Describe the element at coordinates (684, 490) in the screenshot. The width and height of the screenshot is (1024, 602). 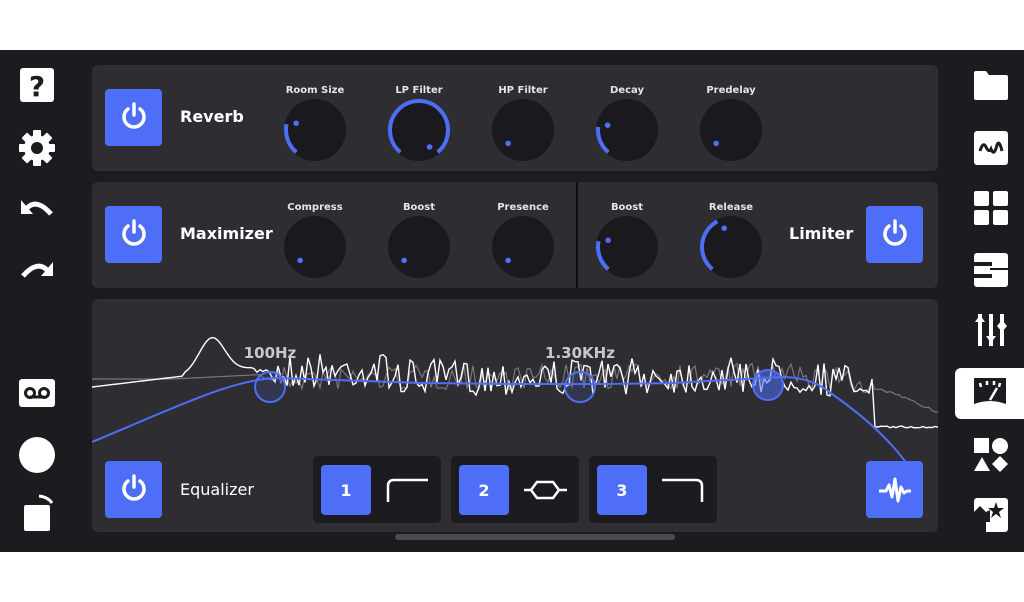
I see `low-pass-icon` at that location.